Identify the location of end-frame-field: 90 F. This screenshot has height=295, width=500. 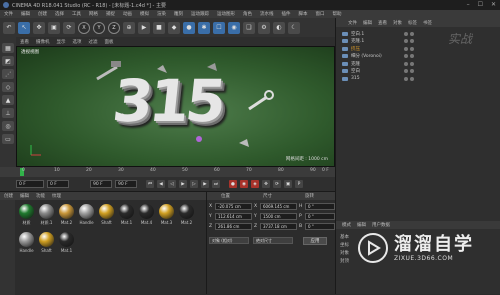
(101, 184).